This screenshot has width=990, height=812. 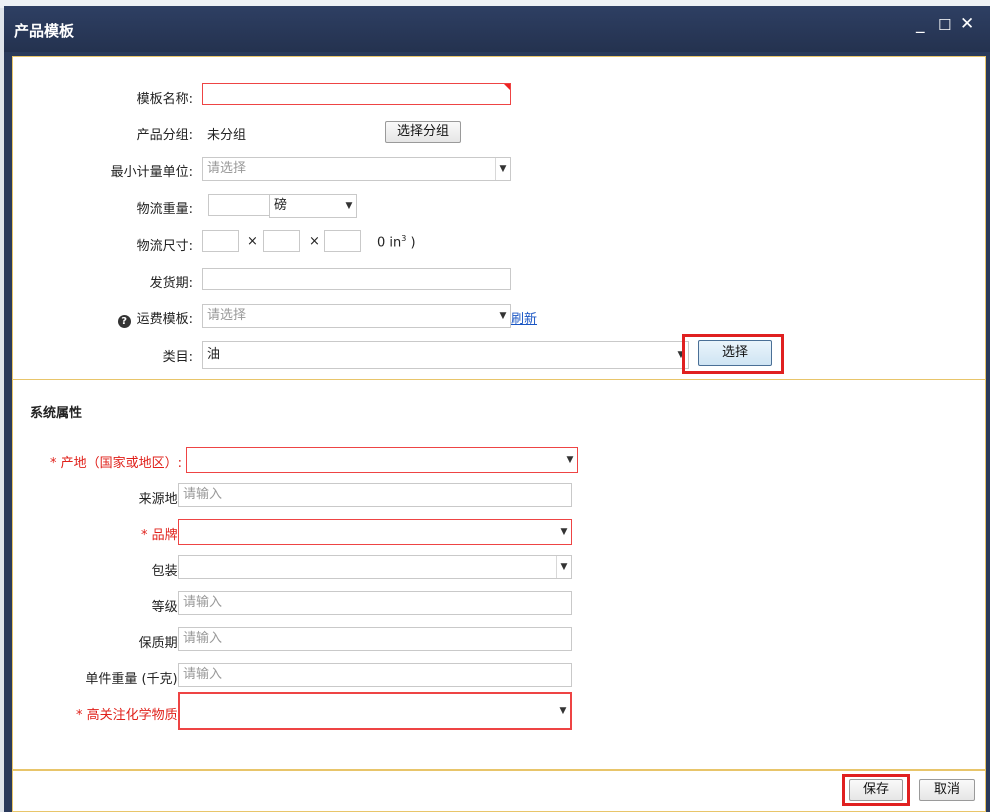 I want to click on grade-label: 等级:, so click(x=166, y=607).